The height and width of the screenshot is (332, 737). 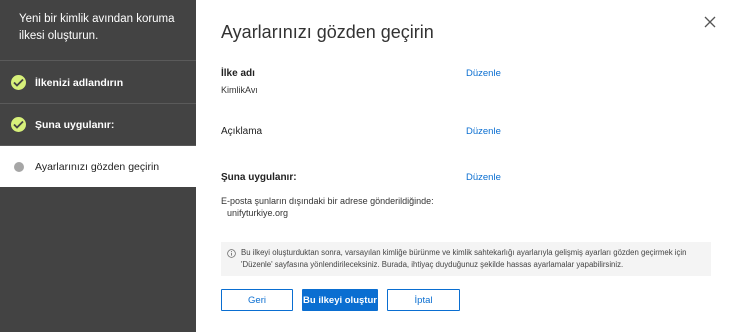 I want to click on pending-step-dot-icon, so click(x=19, y=166).